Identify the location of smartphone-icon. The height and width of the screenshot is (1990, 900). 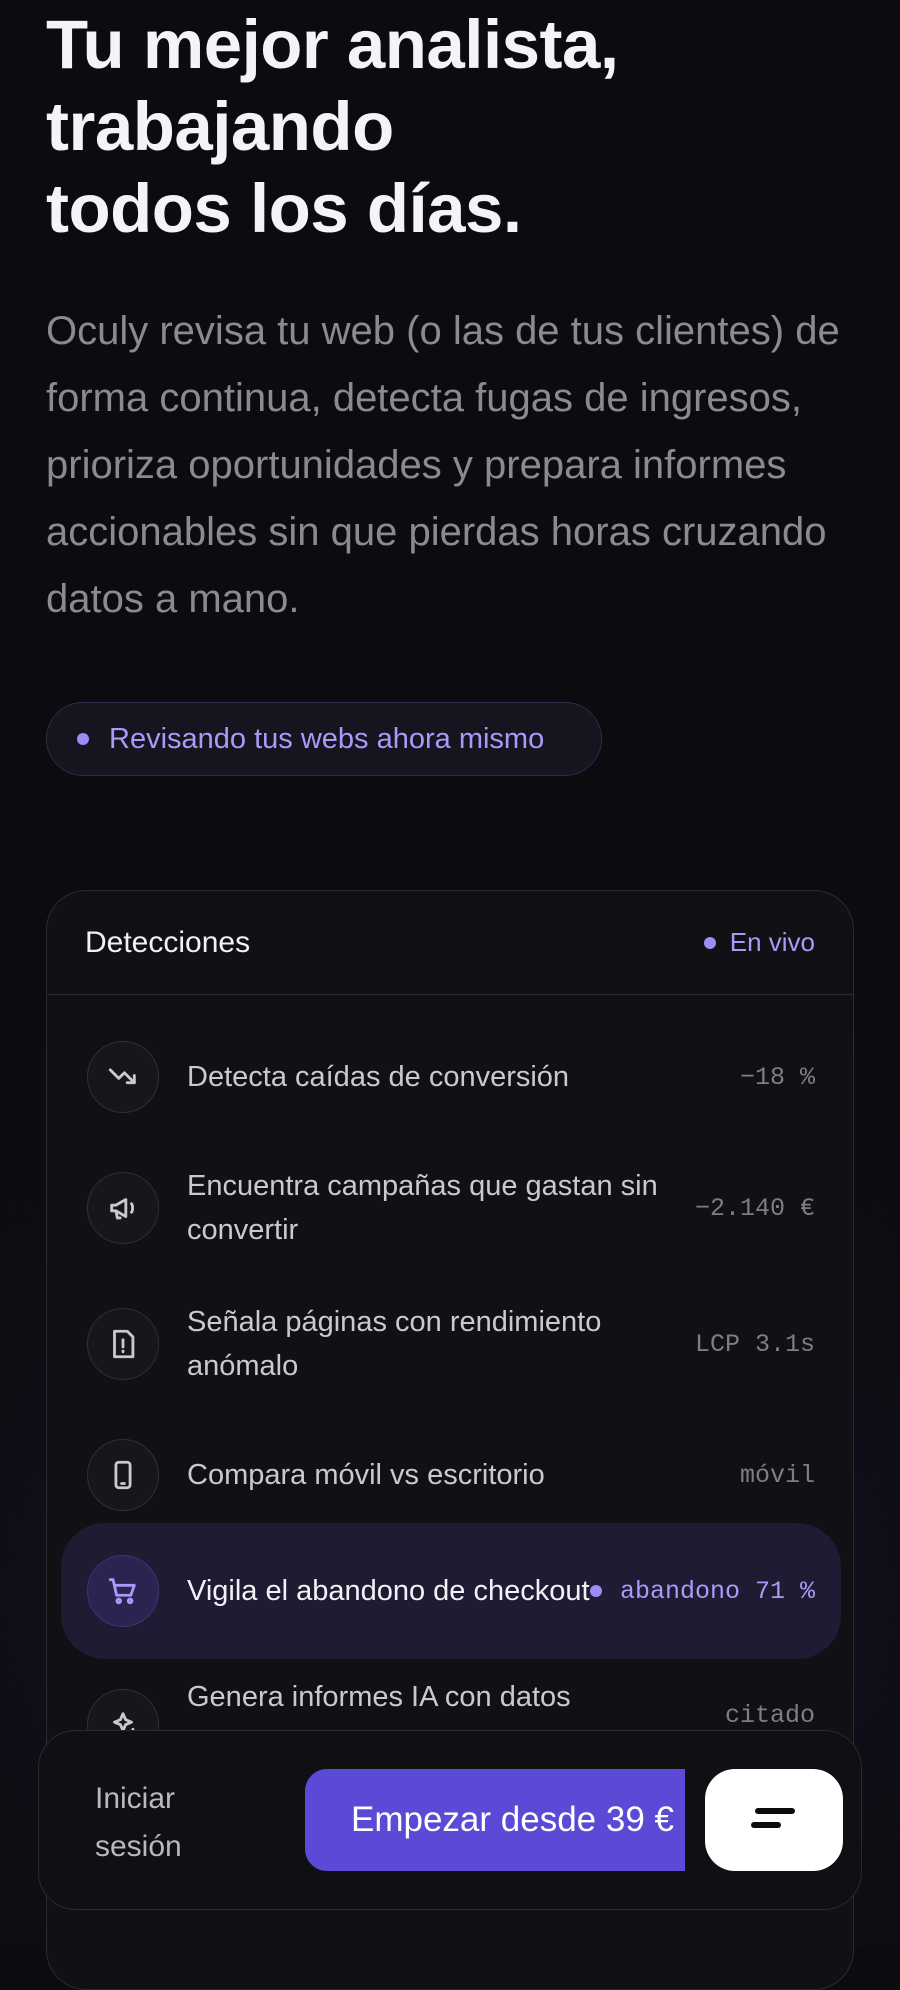
(123, 1475).